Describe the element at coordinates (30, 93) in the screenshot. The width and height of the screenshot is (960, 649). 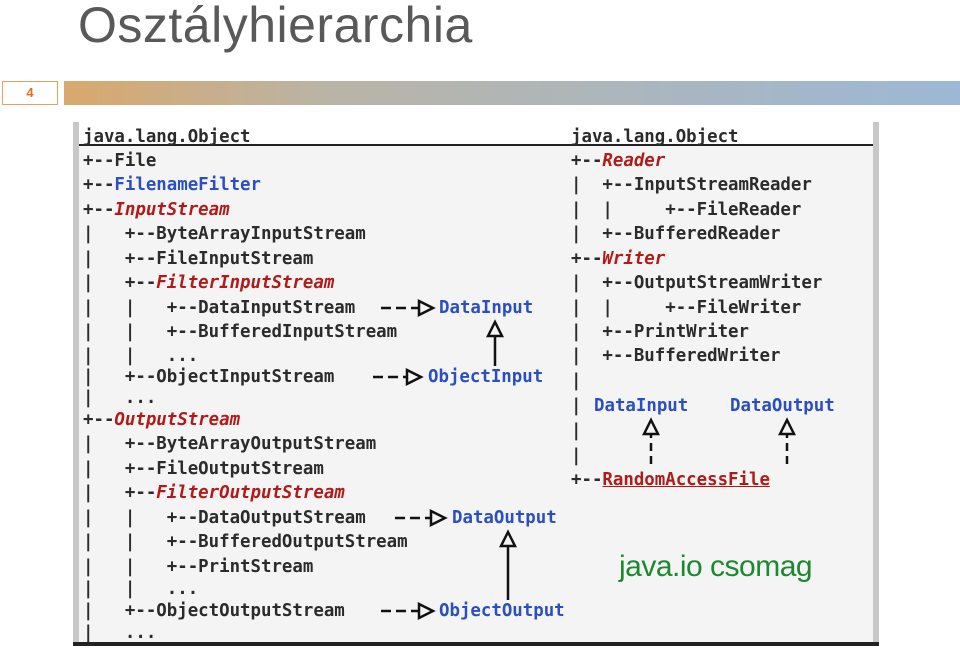
I see `slide-number: 4` at that location.